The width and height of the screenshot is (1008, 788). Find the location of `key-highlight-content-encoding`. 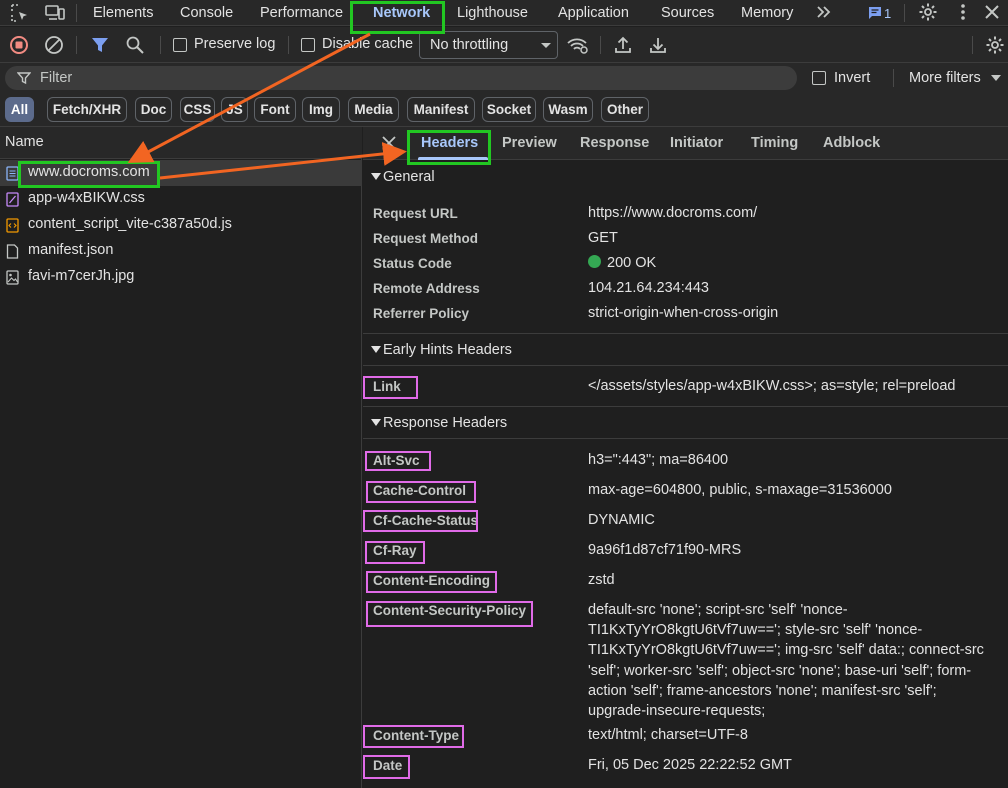

key-highlight-content-encoding is located at coordinates (431, 582).